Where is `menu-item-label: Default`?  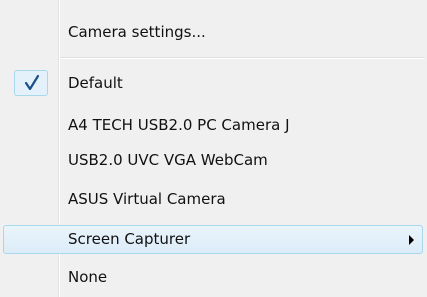 menu-item-label: Default is located at coordinates (95, 83).